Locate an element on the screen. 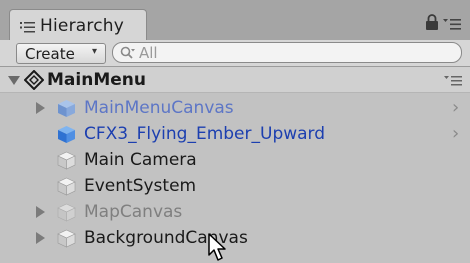 This screenshot has height=263, width=470. item-label: MapCanvas is located at coordinates (133, 212).